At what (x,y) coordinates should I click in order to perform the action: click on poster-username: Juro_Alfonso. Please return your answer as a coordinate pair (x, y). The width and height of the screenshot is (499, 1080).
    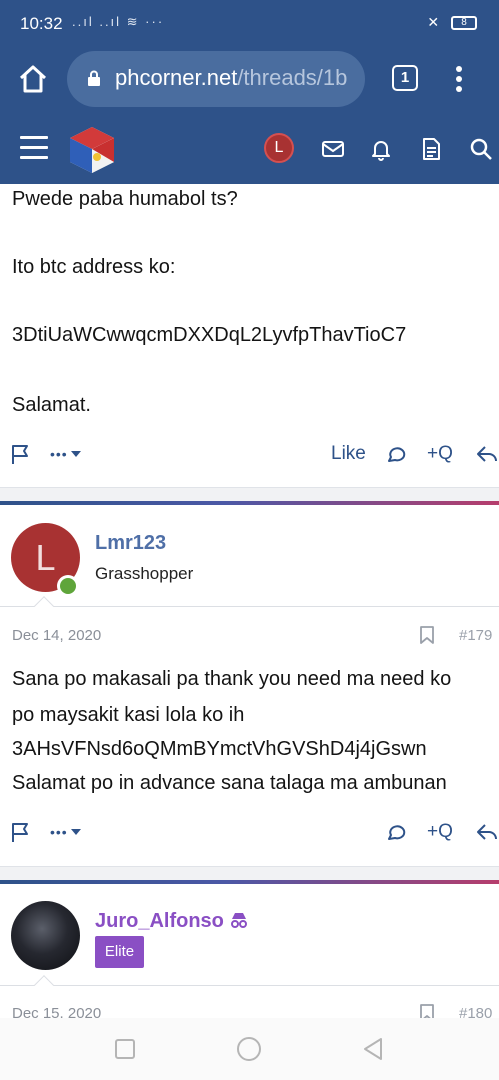
    Looking at the image, I should click on (172, 921).